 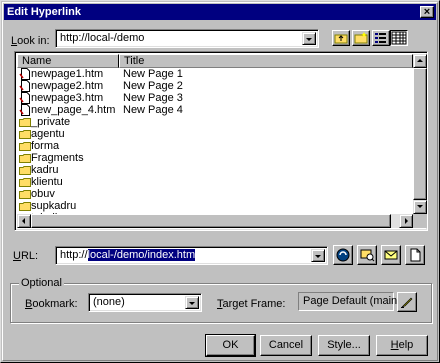 What do you see at coordinates (41, 283) in the screenshot?
I see `optional-group-title: Optional` at bounding box center [41, 283].